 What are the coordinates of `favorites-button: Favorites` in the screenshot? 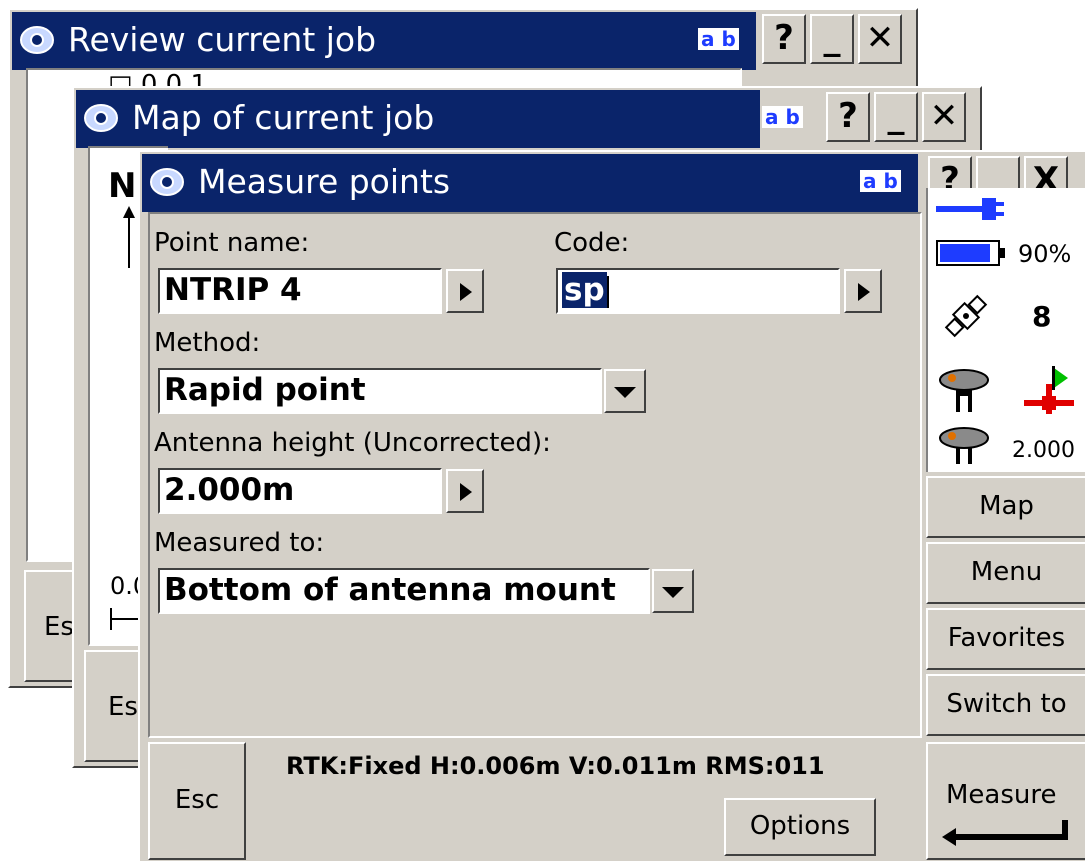 It's located at (1005, 639).